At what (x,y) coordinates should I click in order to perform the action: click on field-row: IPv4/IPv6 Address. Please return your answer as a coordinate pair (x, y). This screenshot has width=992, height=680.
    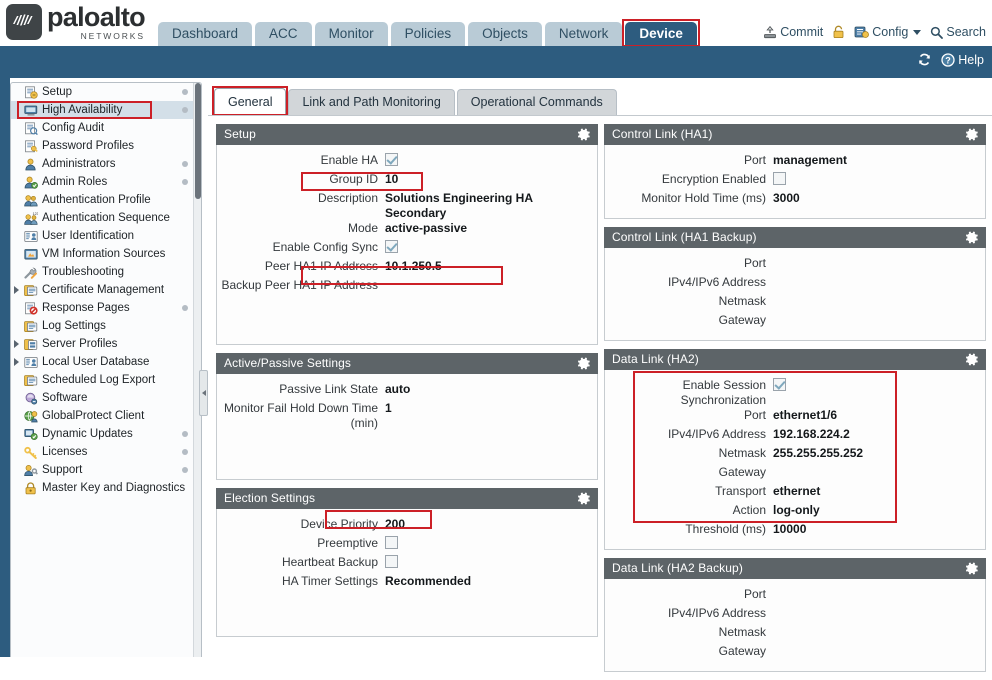
    Looking at the image, I should click on (795, 284).